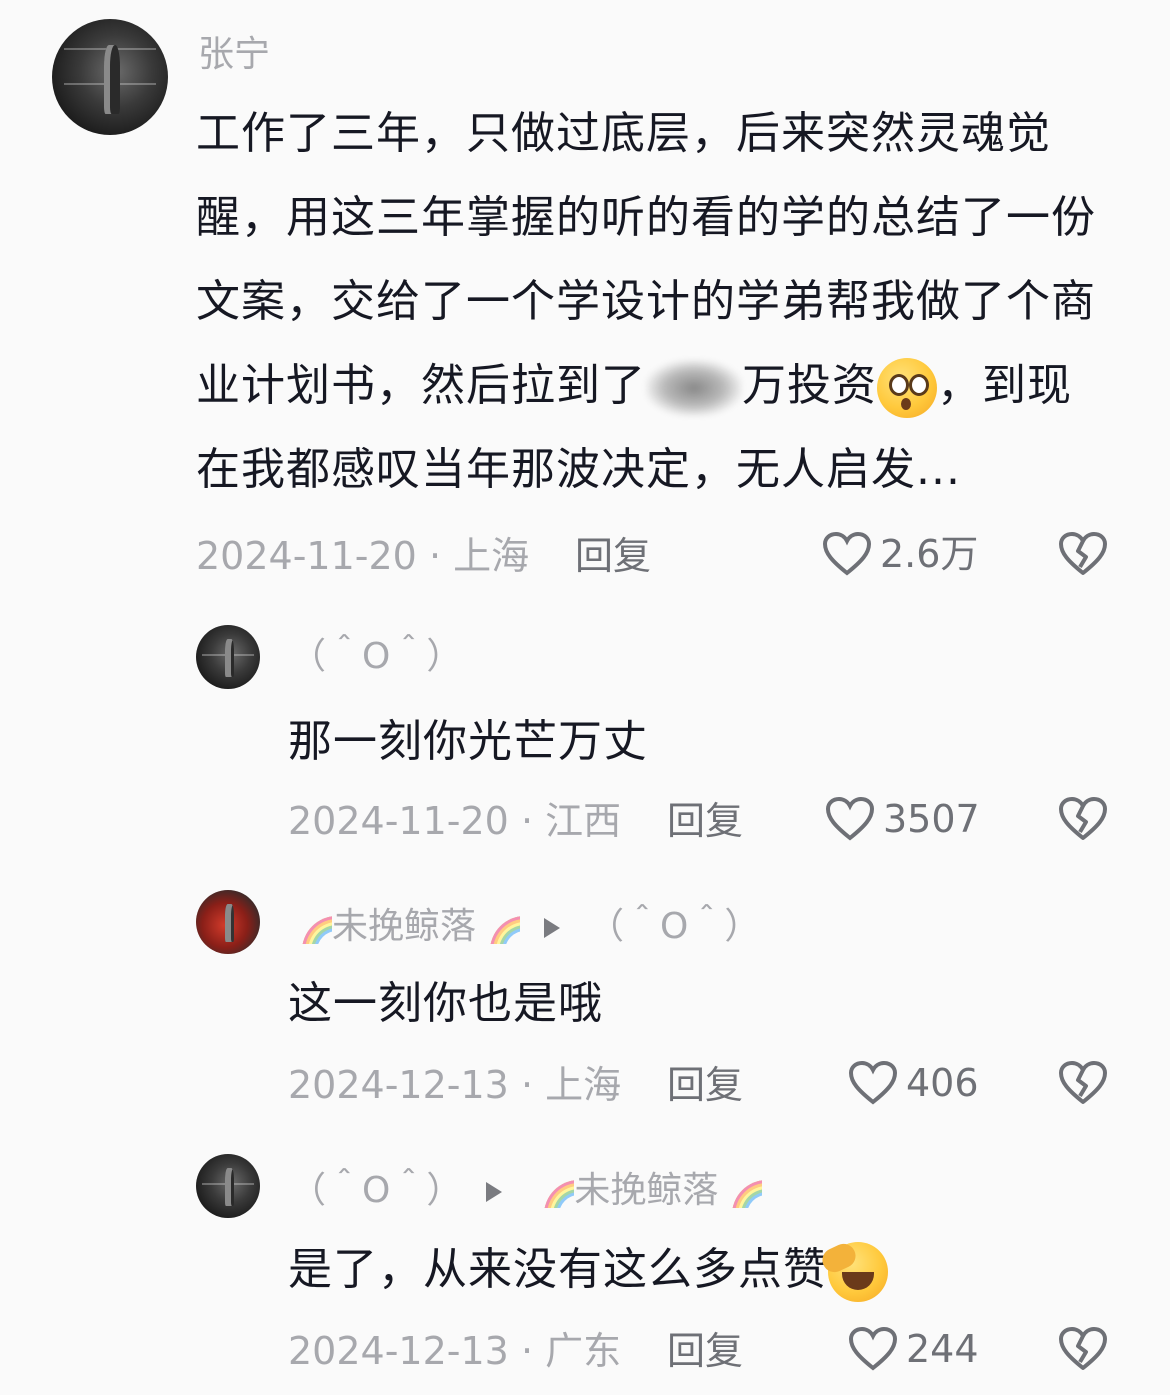 The image size is (1170, 1395). What do you see at coordinates (583, 1351) in the screenshot?
I see `comment-location: 广东` at bounding box center [583, 1351].